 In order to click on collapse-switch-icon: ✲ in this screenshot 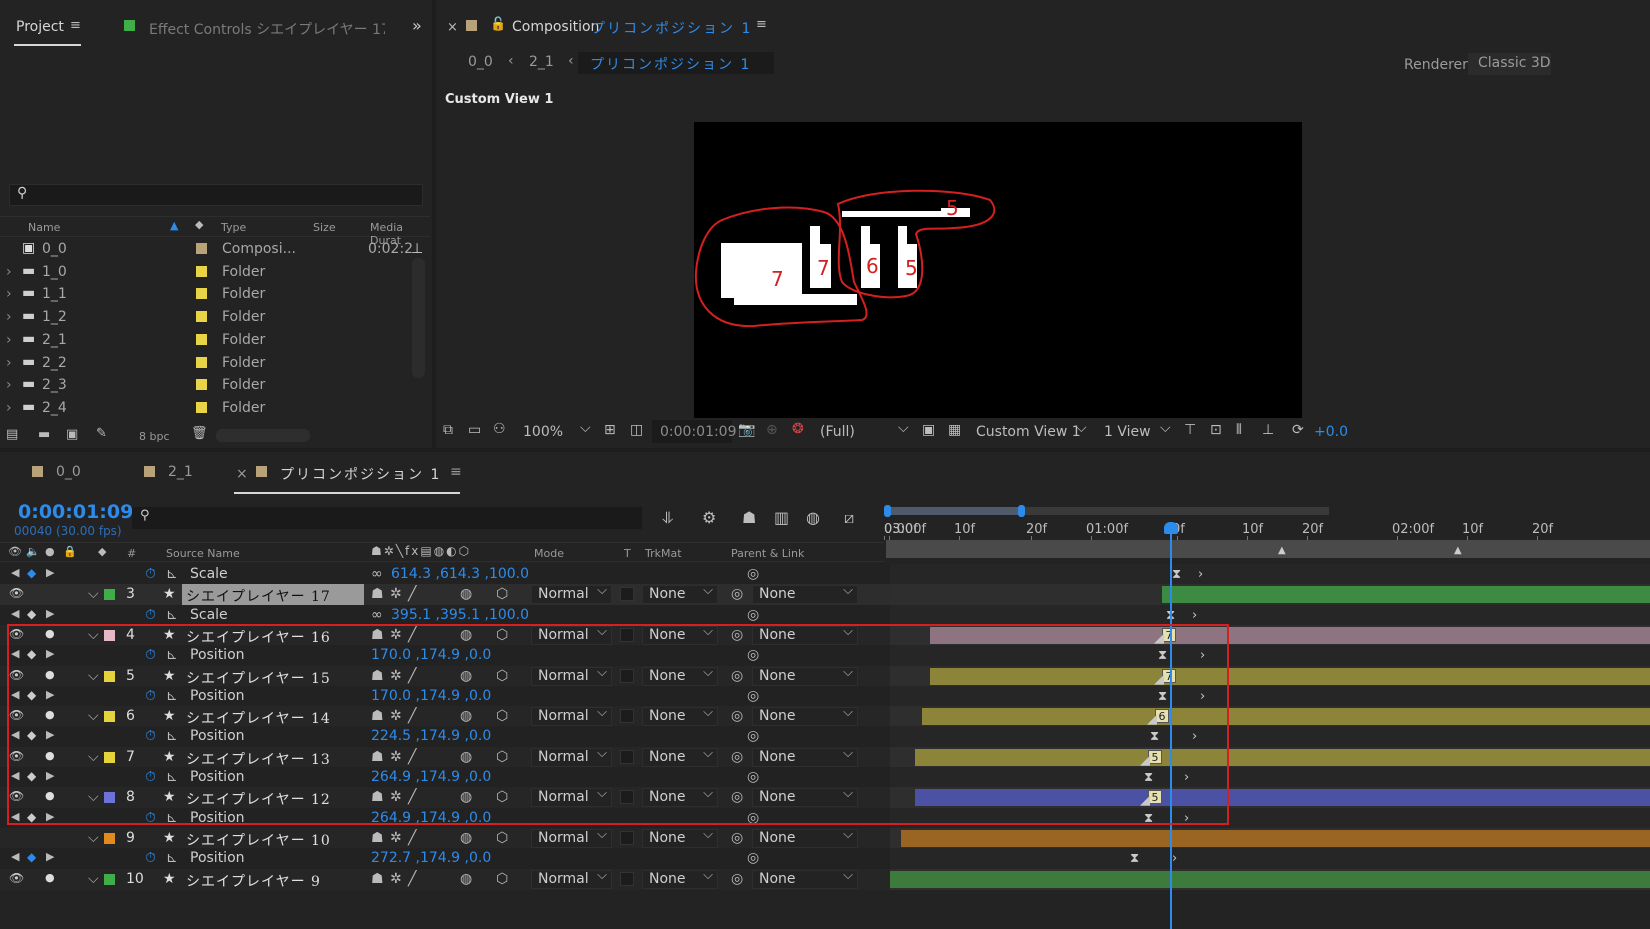, I will do `click(396, 879)`.